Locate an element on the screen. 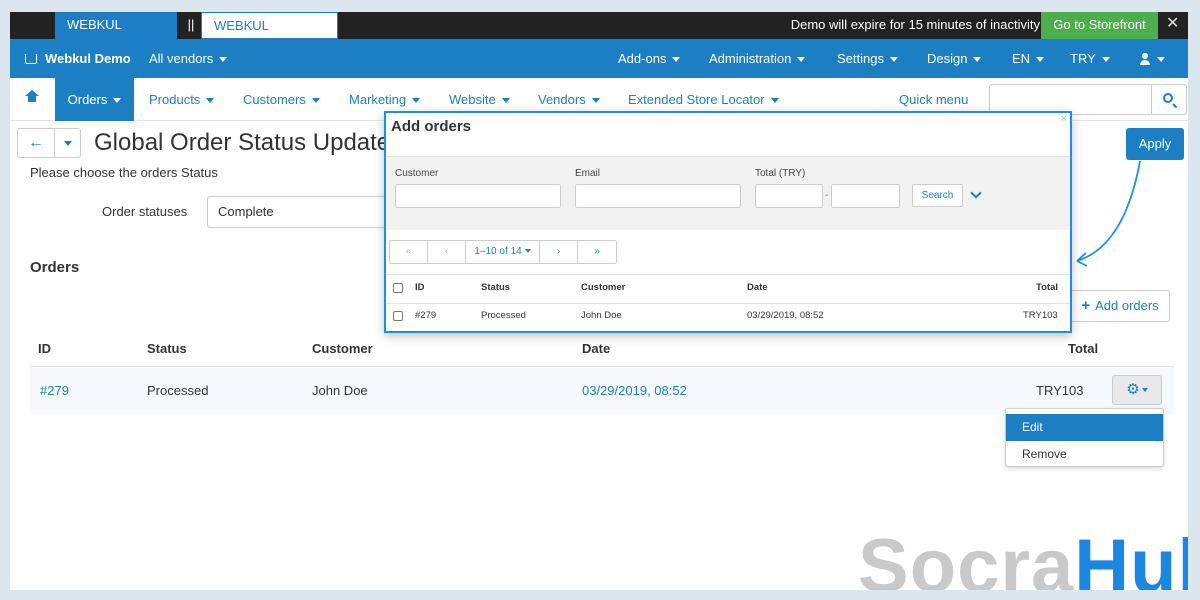 The image size is (1200, 600). apply-button: Apply is located at coordinates (1155, 144).